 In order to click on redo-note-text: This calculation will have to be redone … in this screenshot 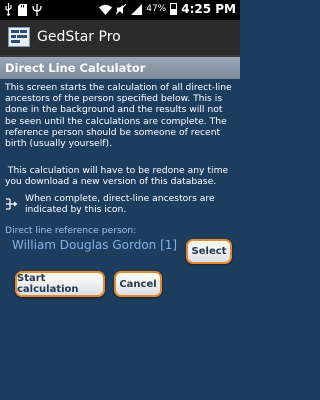, I will do `click(117, 176)`.